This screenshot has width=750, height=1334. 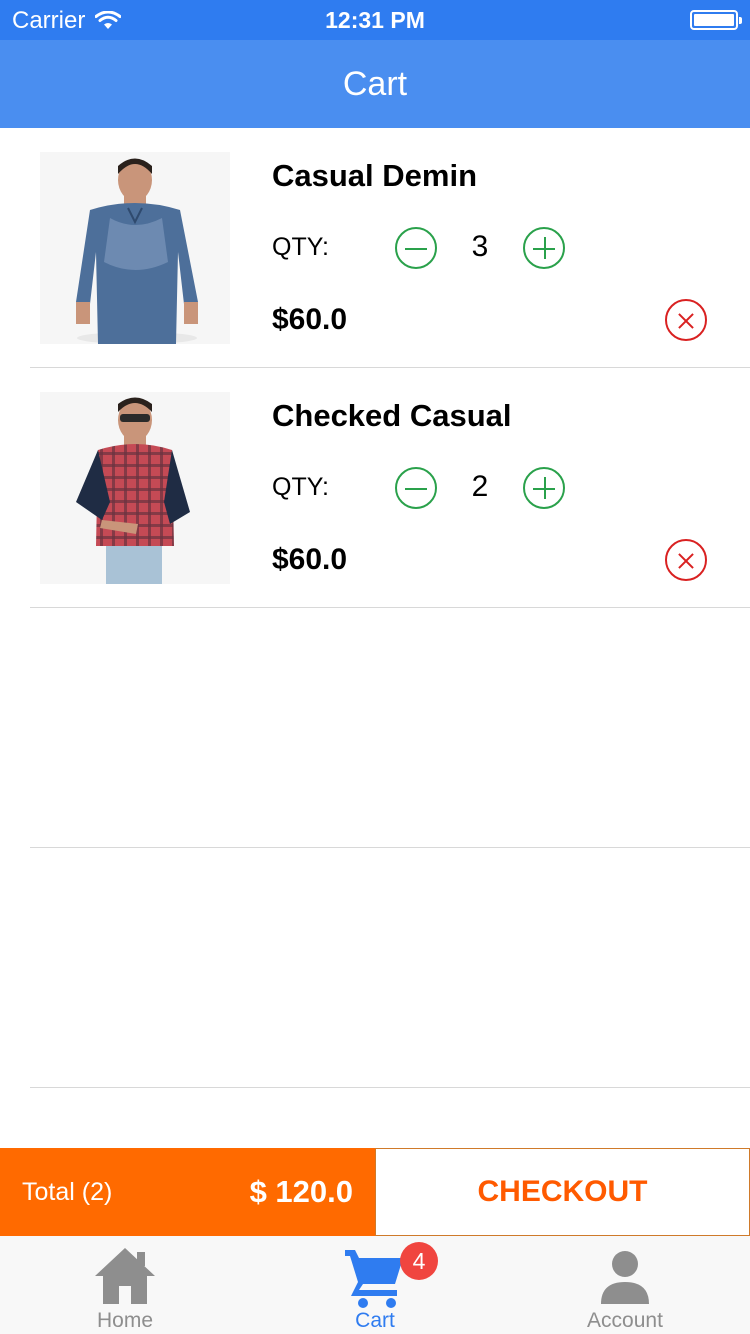 I want to click on total-box: Total (2) $ 120.0, so click(x=187, y=1192).